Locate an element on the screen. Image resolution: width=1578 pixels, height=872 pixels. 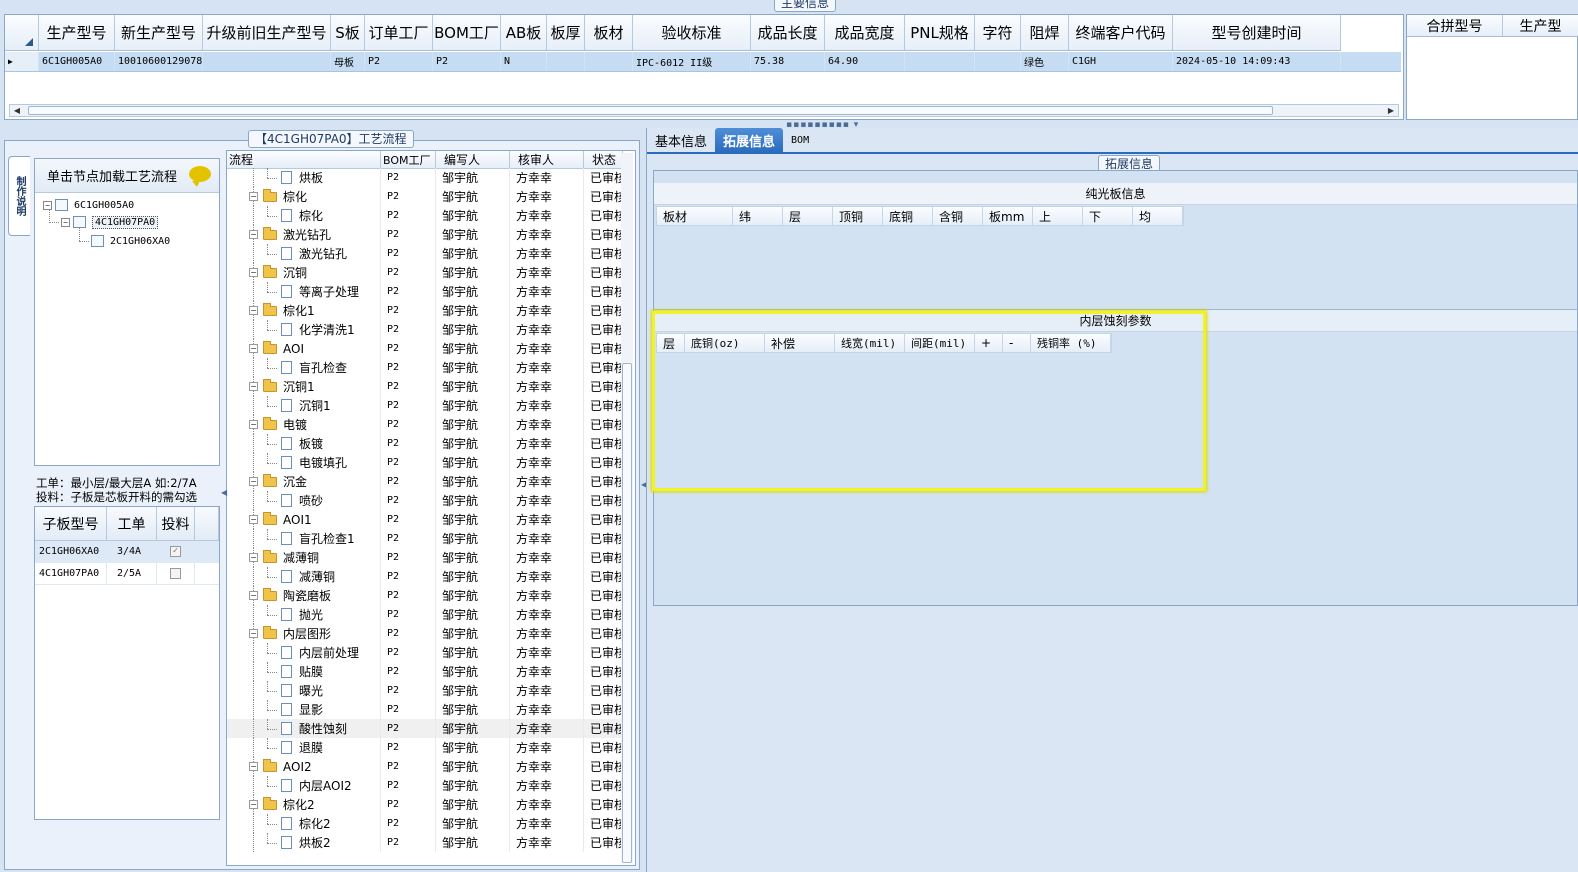
tree-node: − 6C1GH005A0 is located at coordinates (88, 205).